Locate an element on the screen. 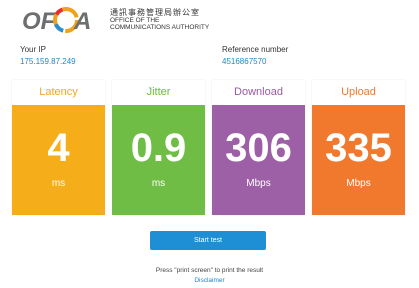 The image size is (419, 288). reference-label: Reference number is located at coordinates (255, 49).